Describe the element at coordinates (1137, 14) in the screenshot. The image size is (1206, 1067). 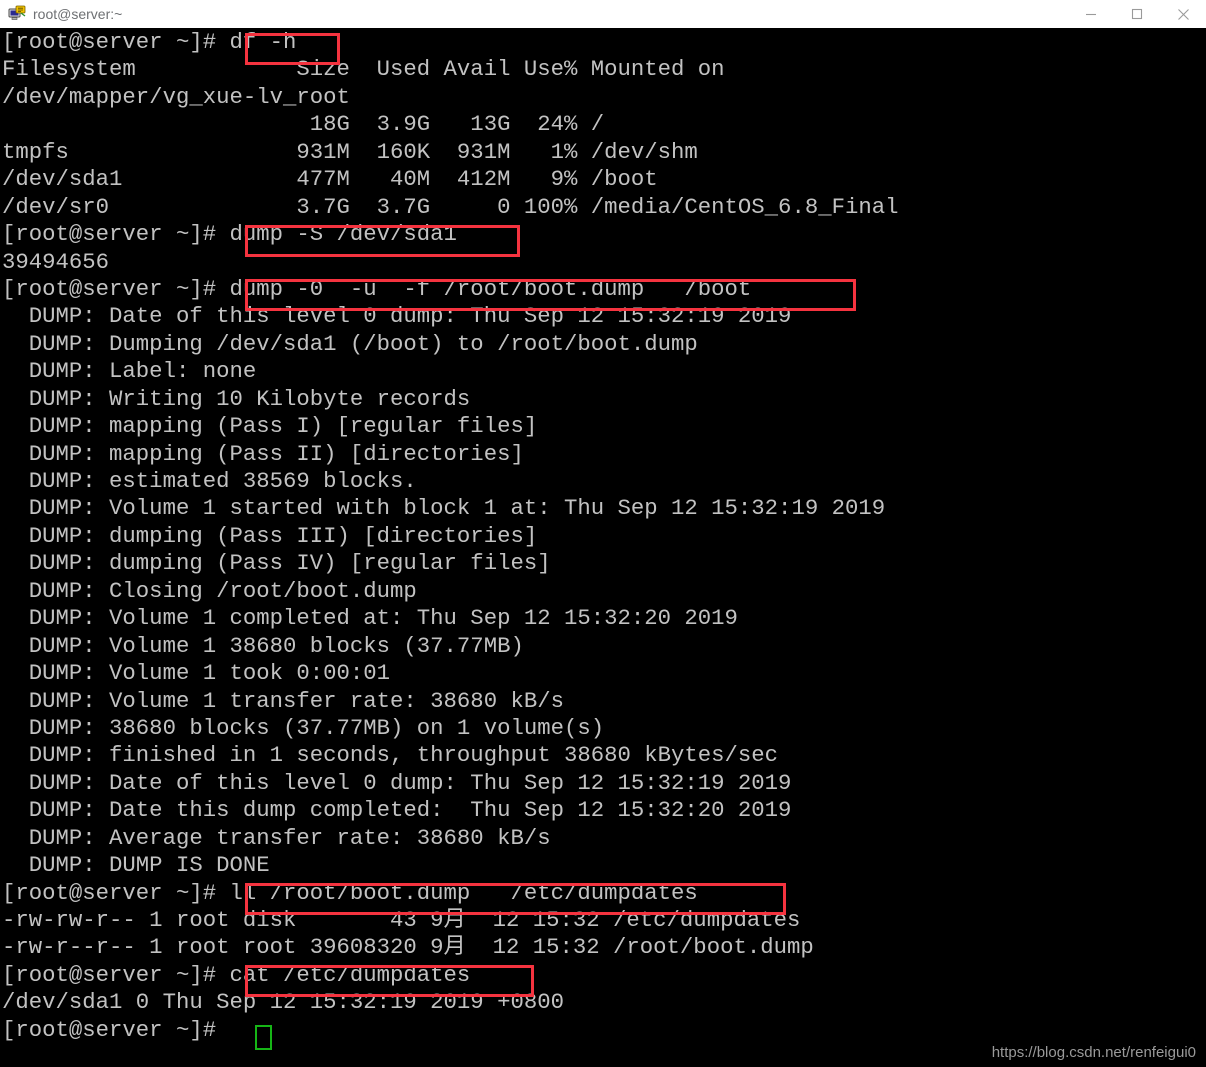
I see `maximize-button` at that location.